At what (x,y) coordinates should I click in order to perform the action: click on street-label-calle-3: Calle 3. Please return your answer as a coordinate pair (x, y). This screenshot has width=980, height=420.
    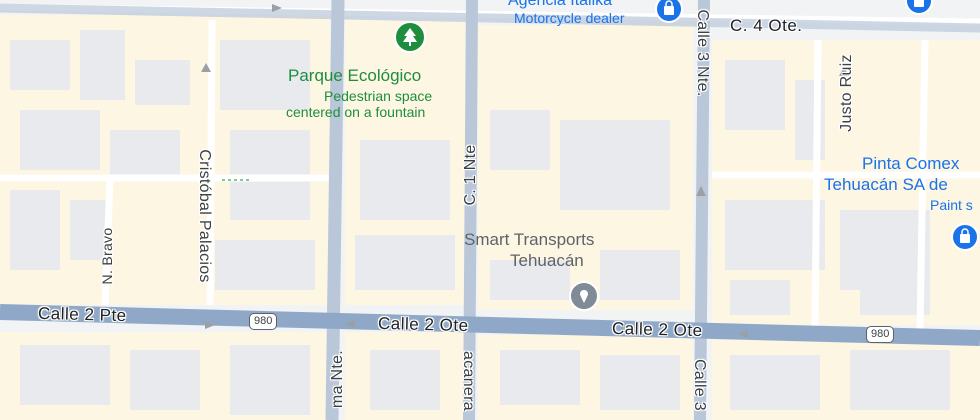
    Looking at the image, I should click on (699, 385).